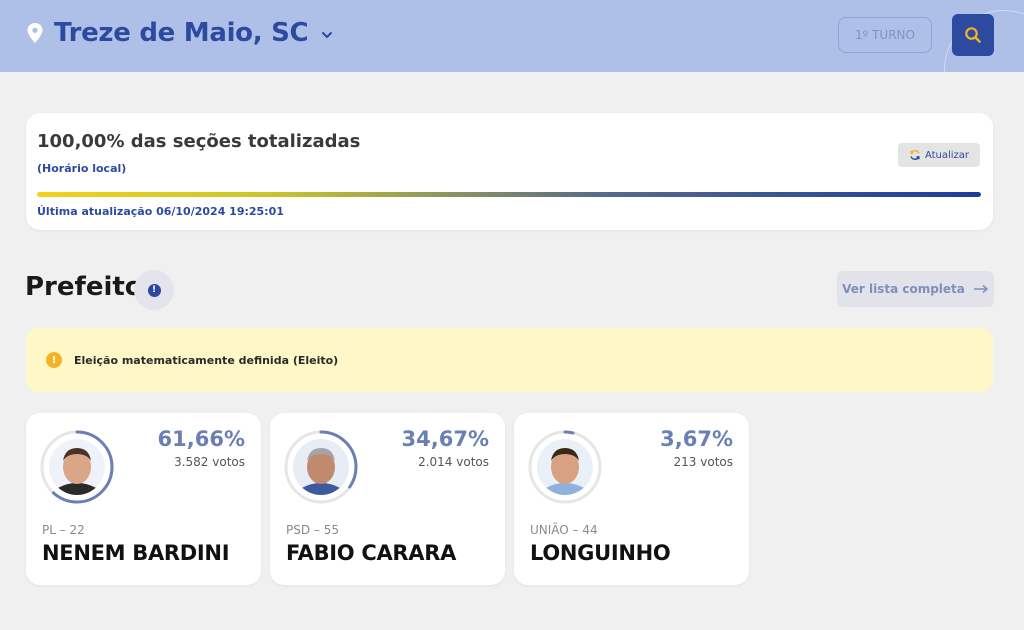 Image resolution: width=1024 pixels, height=630 pixels. I want to click on sections-totalized-text: 100,00% das seções totalizadas, so click(199, 141).